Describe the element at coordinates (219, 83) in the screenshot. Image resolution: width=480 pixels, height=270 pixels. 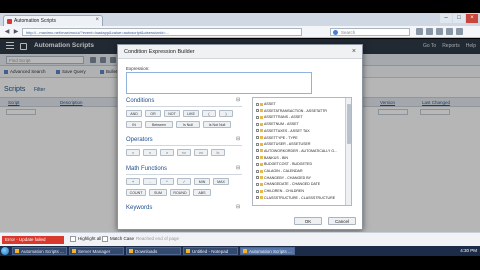
I see `expression-textarea` at that location.